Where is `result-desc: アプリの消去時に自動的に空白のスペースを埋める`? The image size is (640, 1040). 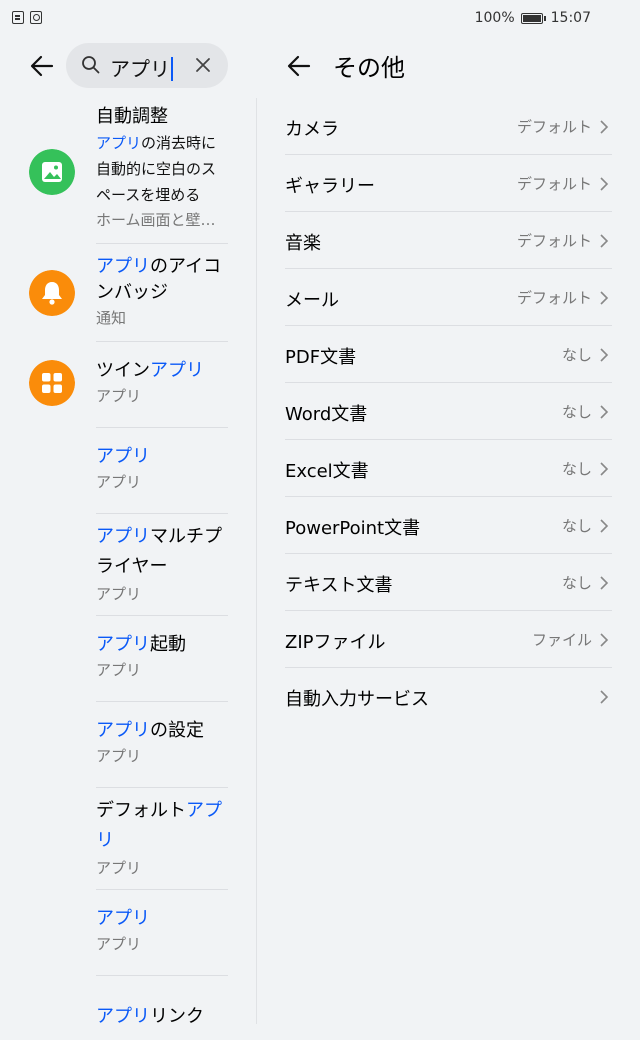 result-desc: アプリの消去時に自動的に空白のスペースを埋める is located at coordinates (156, 169).